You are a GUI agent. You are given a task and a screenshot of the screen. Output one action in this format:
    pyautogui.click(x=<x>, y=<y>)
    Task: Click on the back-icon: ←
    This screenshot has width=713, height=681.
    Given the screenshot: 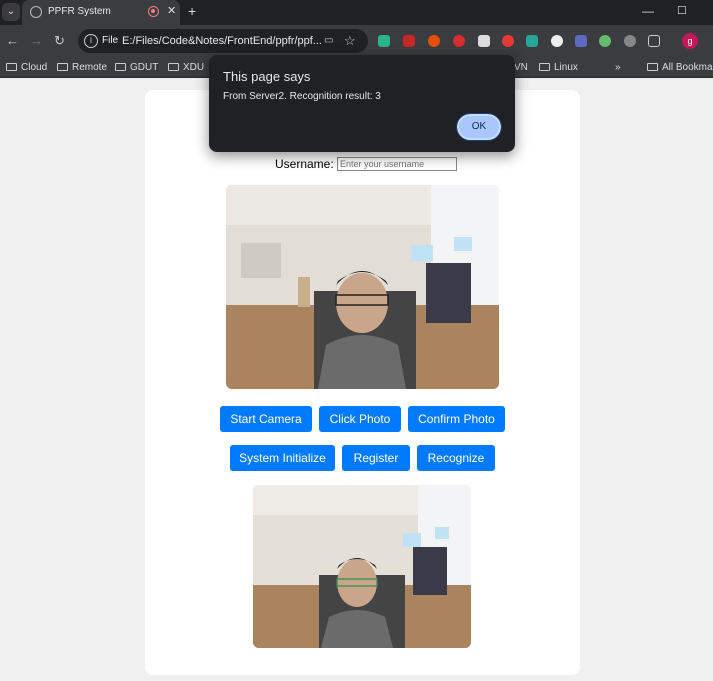 What is the action you would take?
    pyautogui.click(x=12, y=40)
    